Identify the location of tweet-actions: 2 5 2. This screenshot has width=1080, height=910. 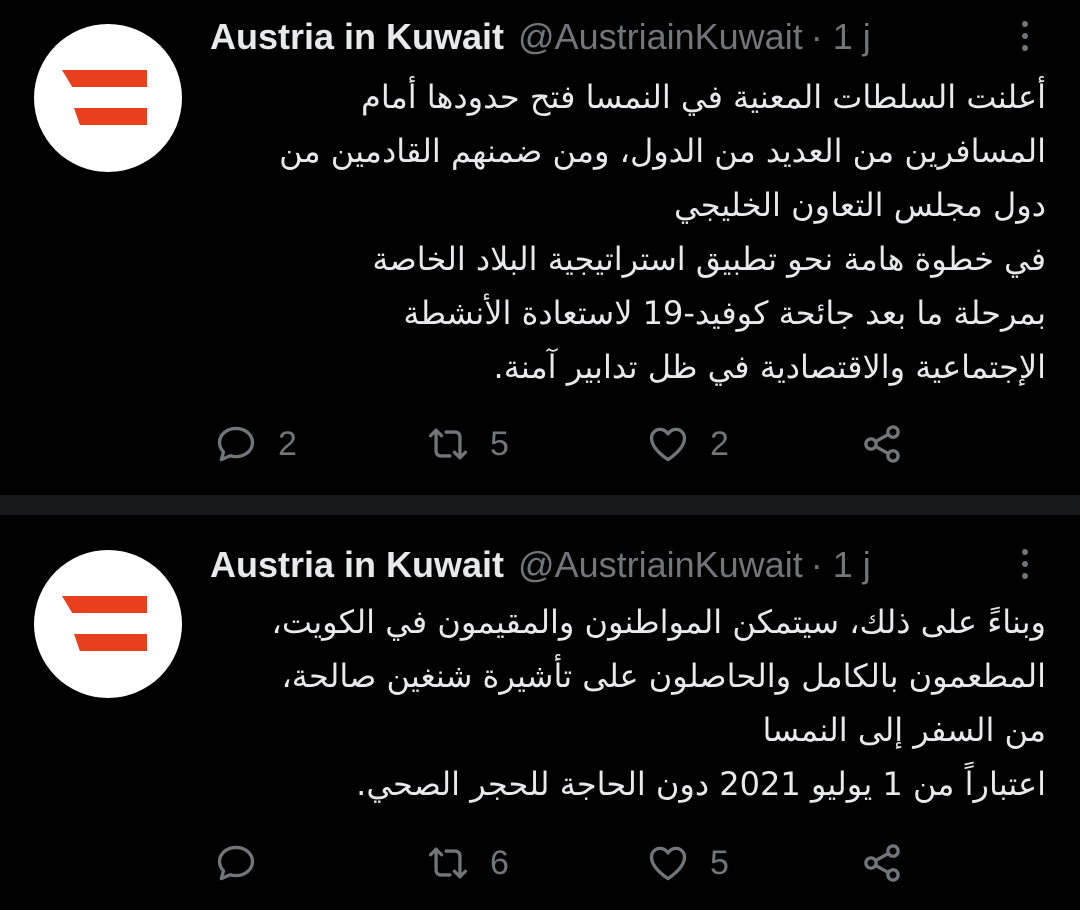
(570, 444).